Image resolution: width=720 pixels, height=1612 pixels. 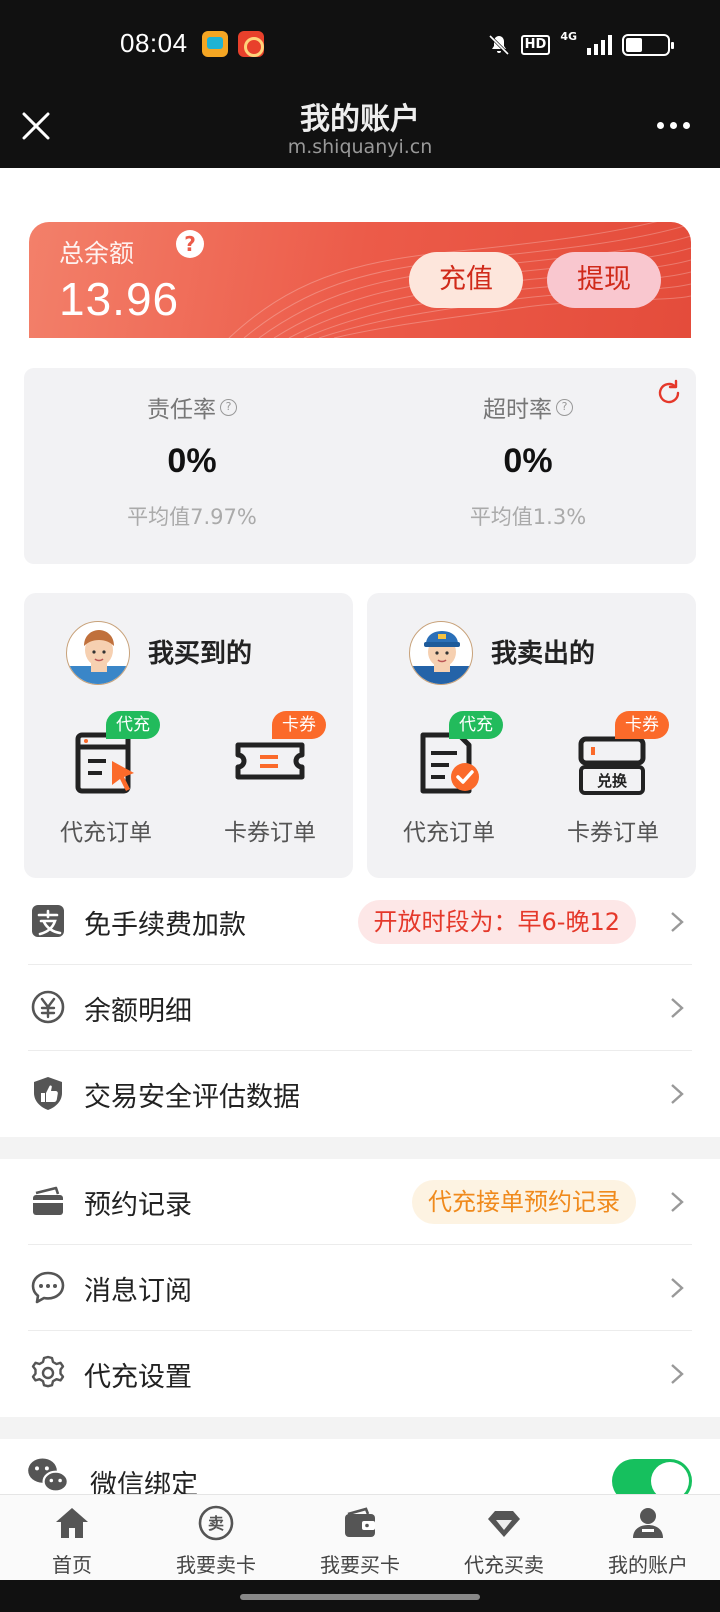 What do you see at coordinates (496, 922) in the screenshot?
I see `open-hours-badge: 开放时段为：早6-晚12` at bounding box center [496, 922].